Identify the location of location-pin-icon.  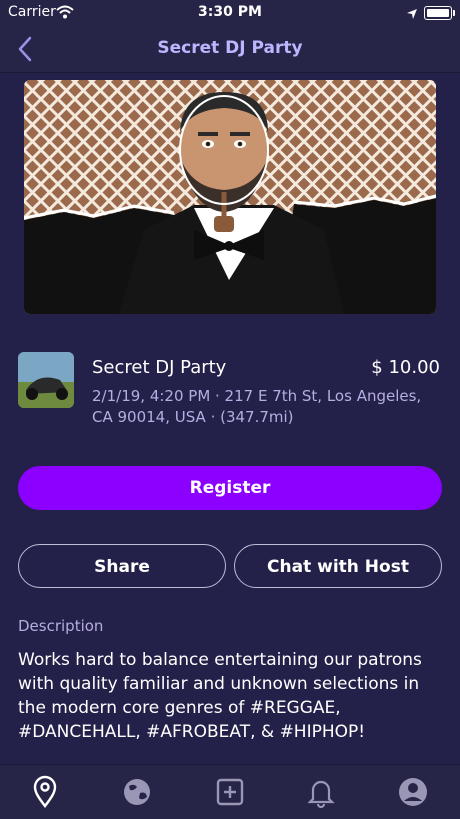
(45, 792).